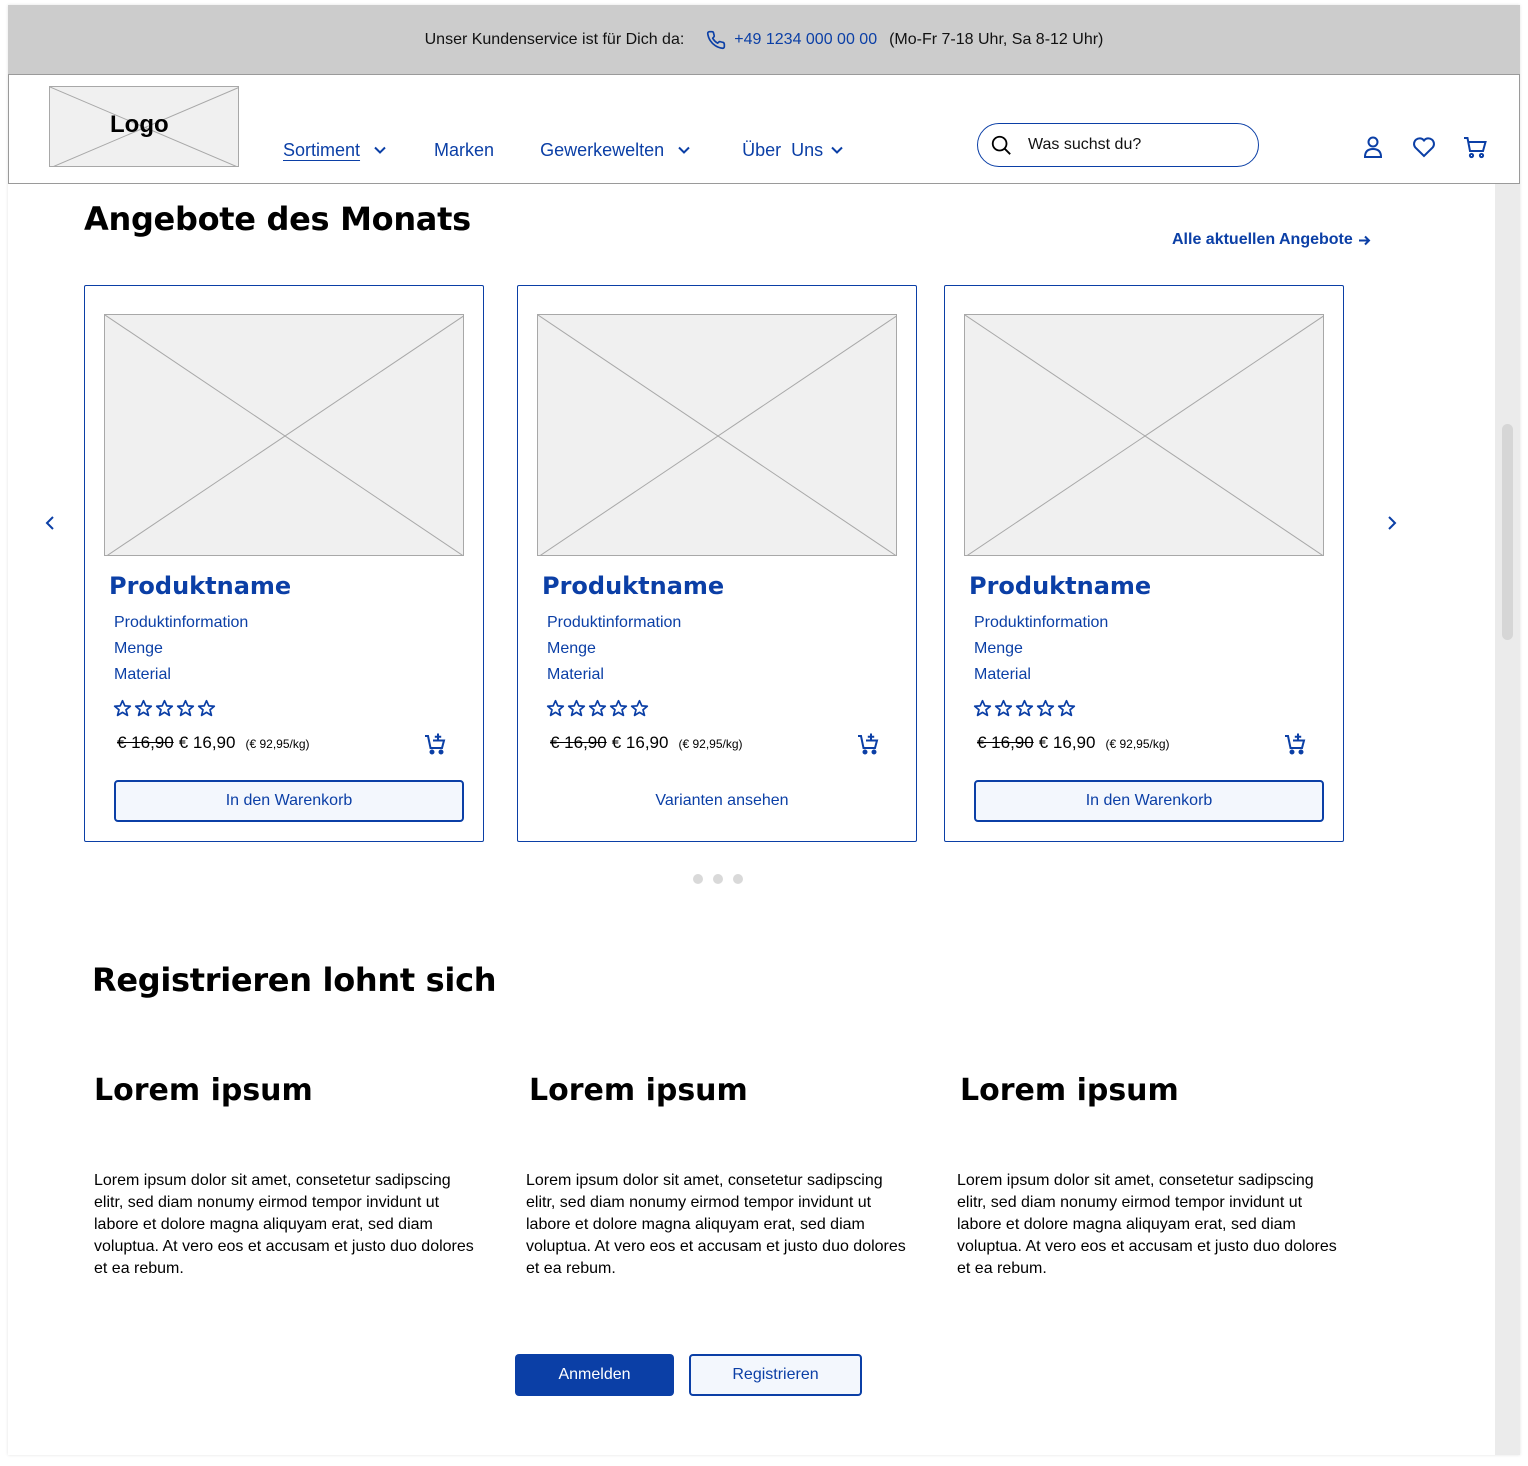 The width and height of the screenshot is (1528, 1466). I want to click on logo: Logo, so click(144, 126).